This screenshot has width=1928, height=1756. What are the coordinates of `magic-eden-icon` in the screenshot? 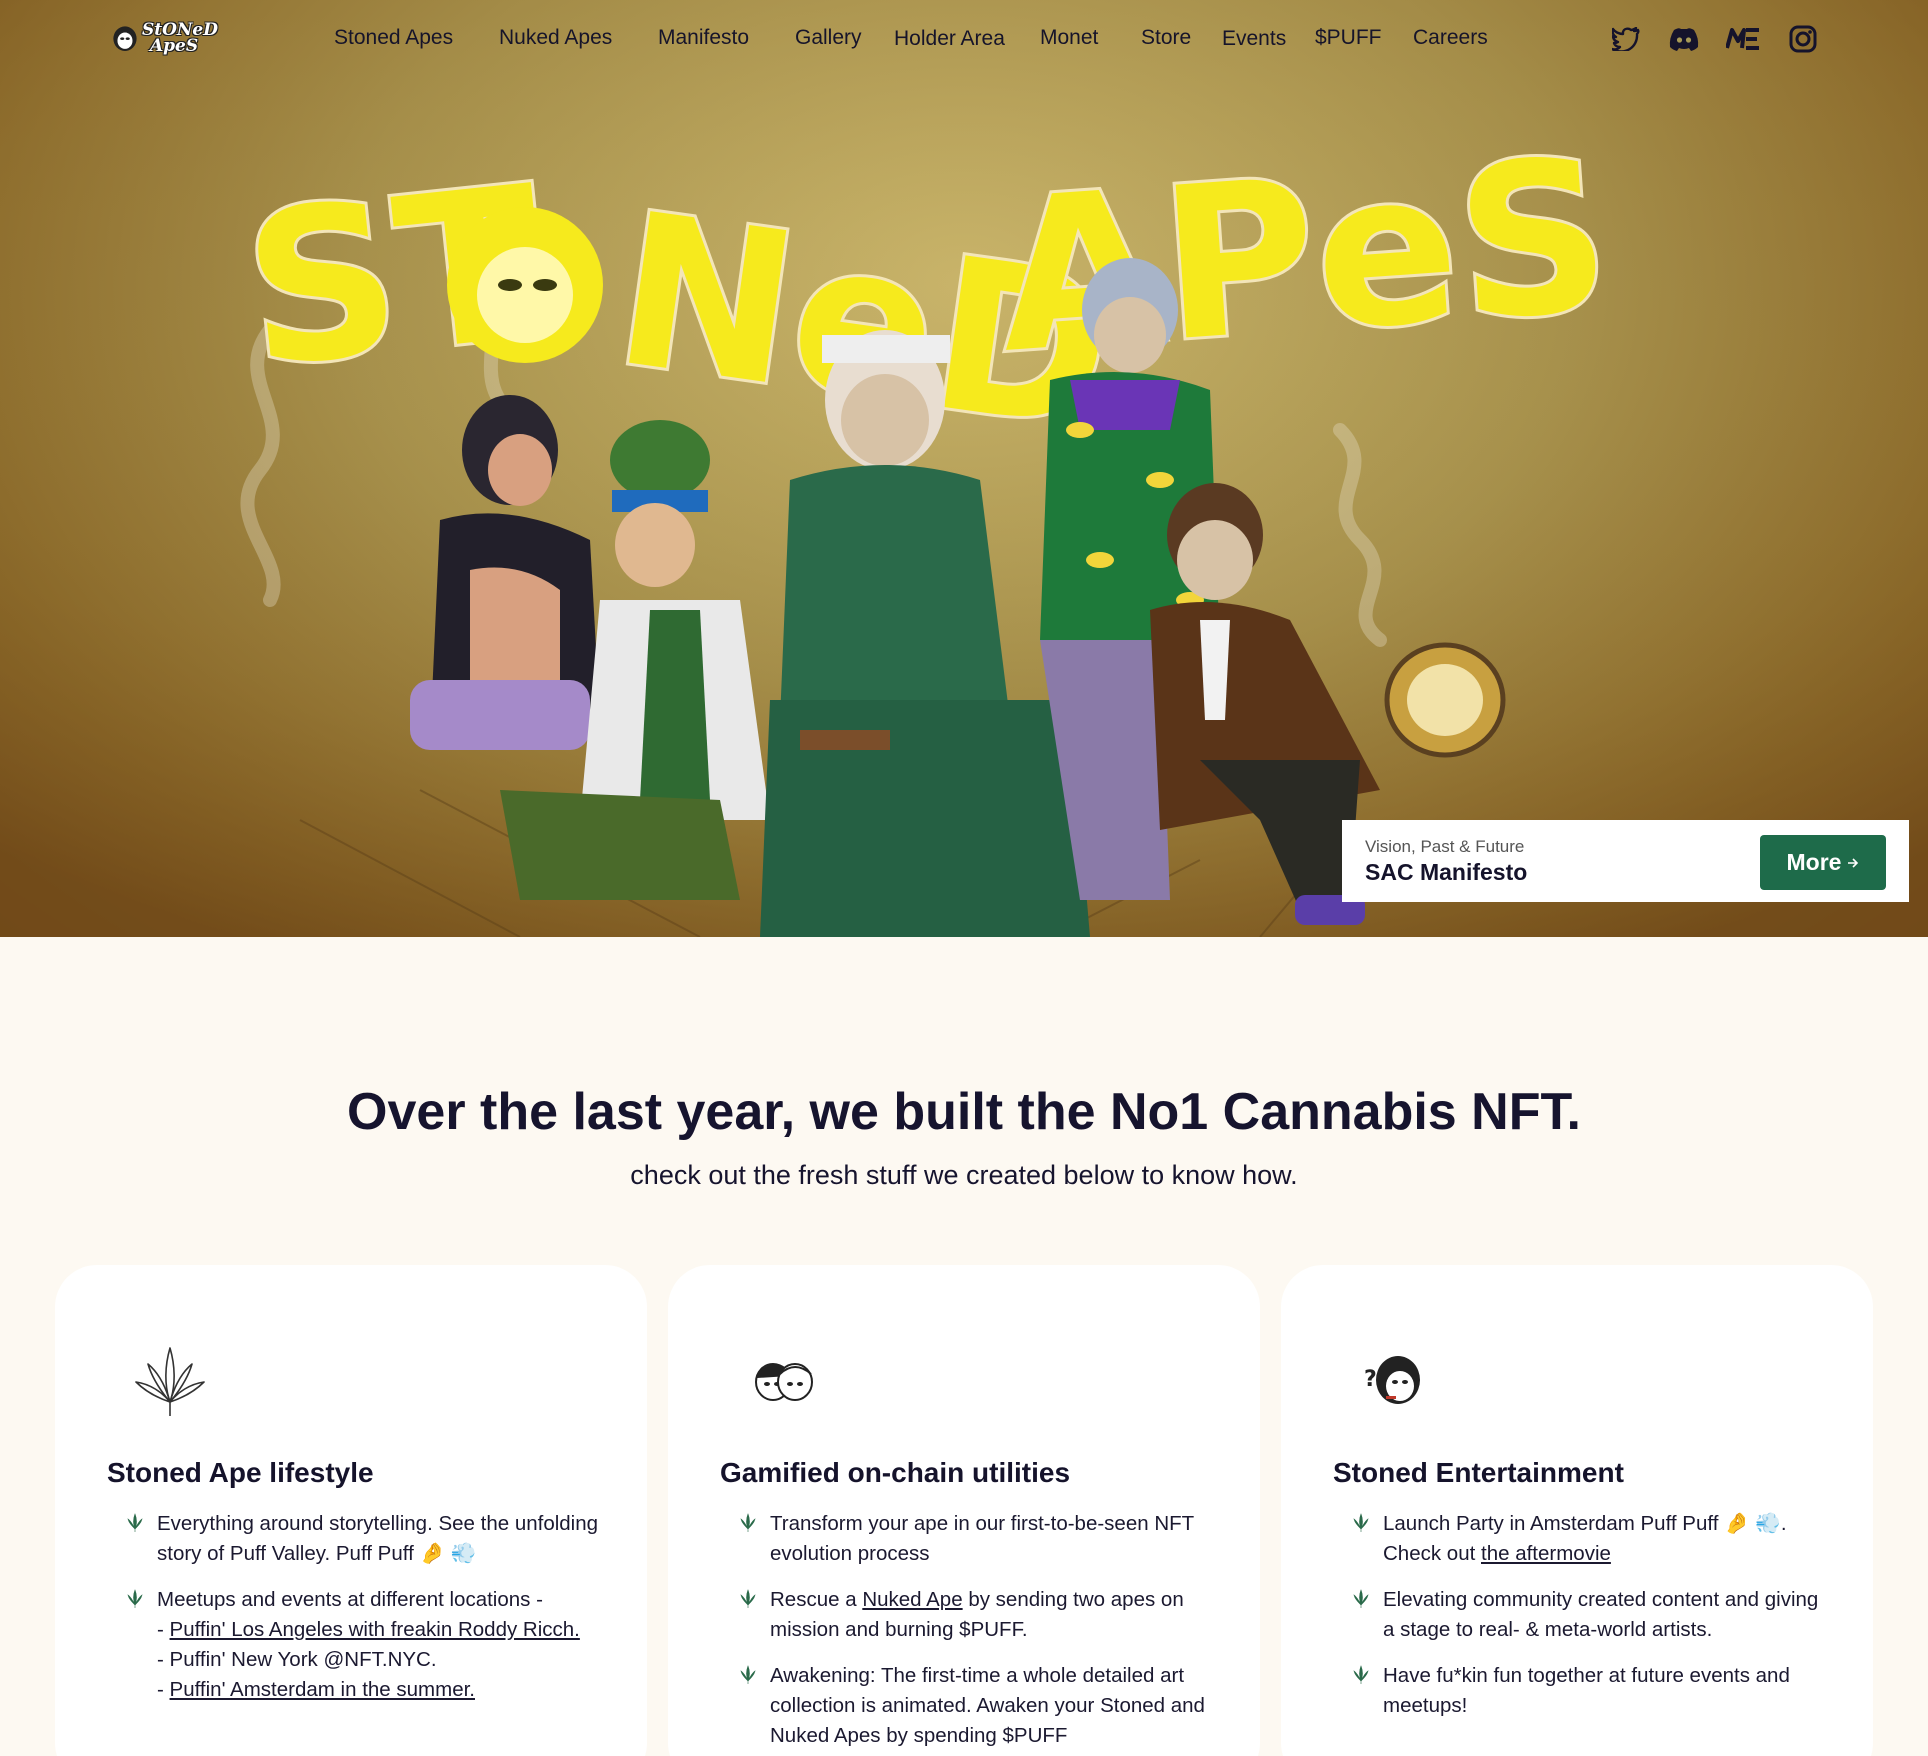 It's located at (1743, 39).